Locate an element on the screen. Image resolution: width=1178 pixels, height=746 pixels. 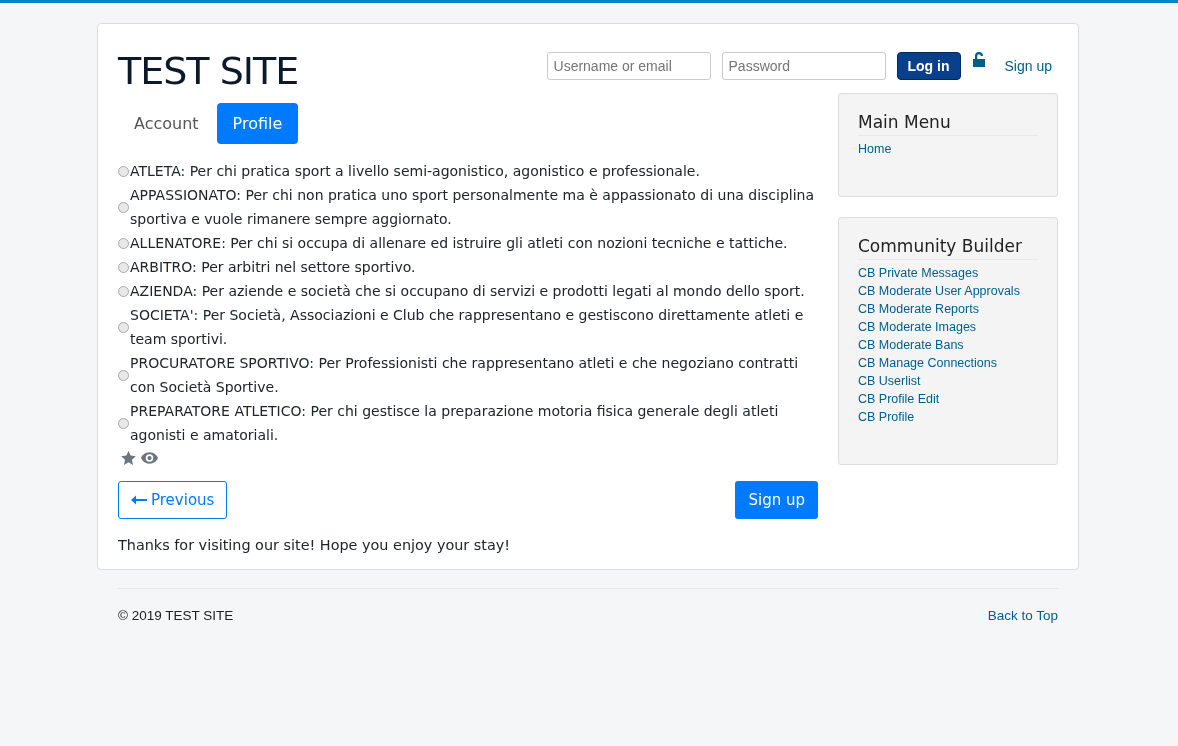
star-icon is located at coordinates (128, 458).